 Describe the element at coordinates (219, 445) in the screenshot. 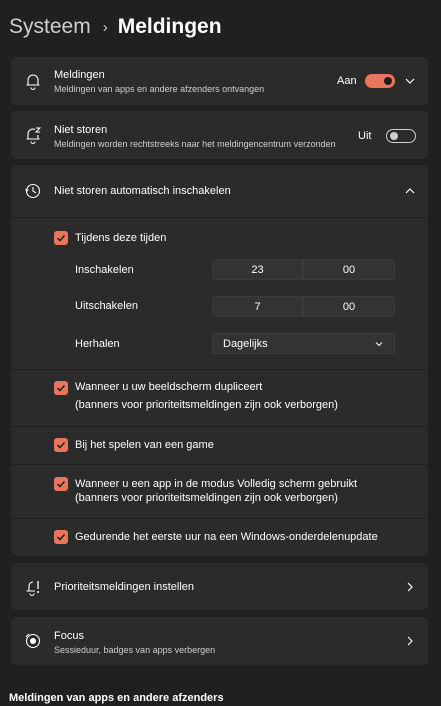

I see `option-gaming: Bij het spelen van een game` at that location.